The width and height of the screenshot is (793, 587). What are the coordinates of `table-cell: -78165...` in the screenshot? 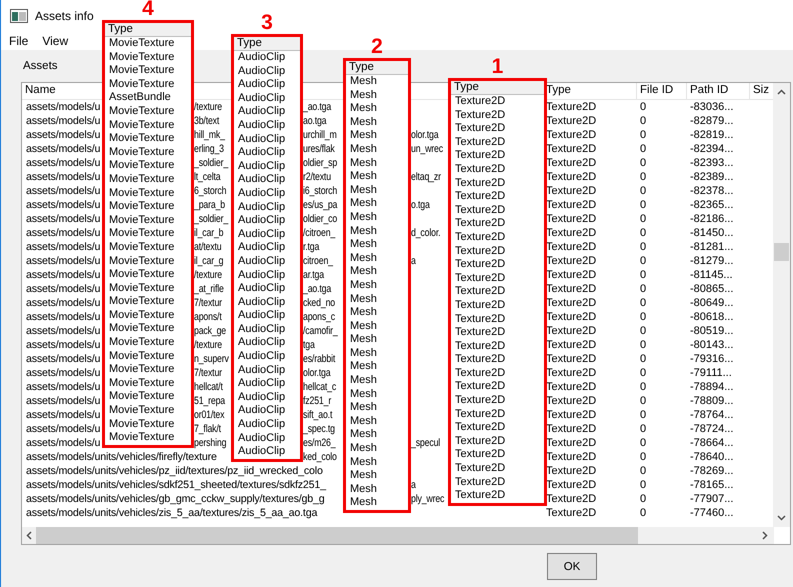 It's located at (712, 485).